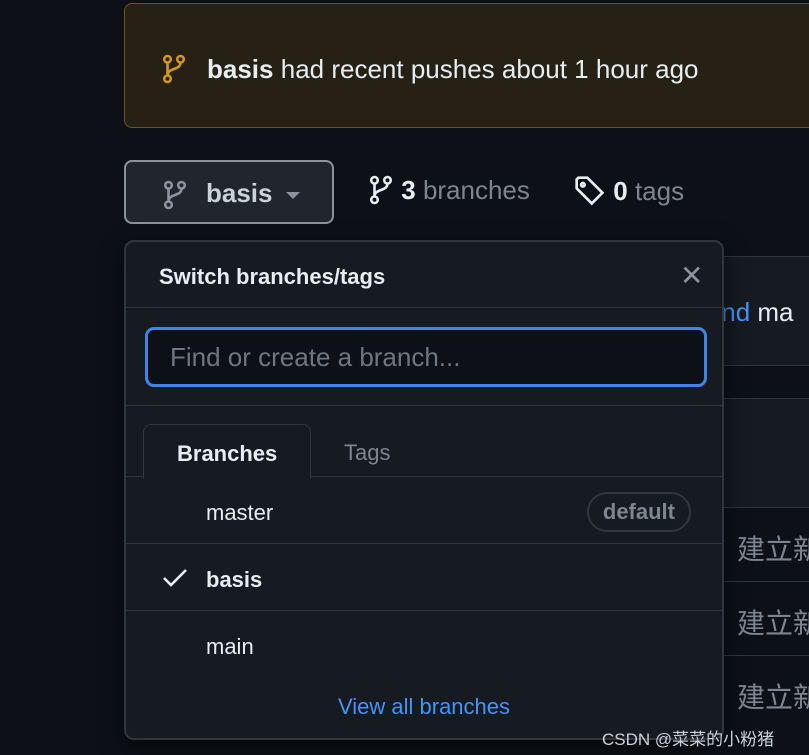 Image resolution: width=809 pixels, height=755 pixels. I want to click on banner-branch: basis, so click(240, 69).